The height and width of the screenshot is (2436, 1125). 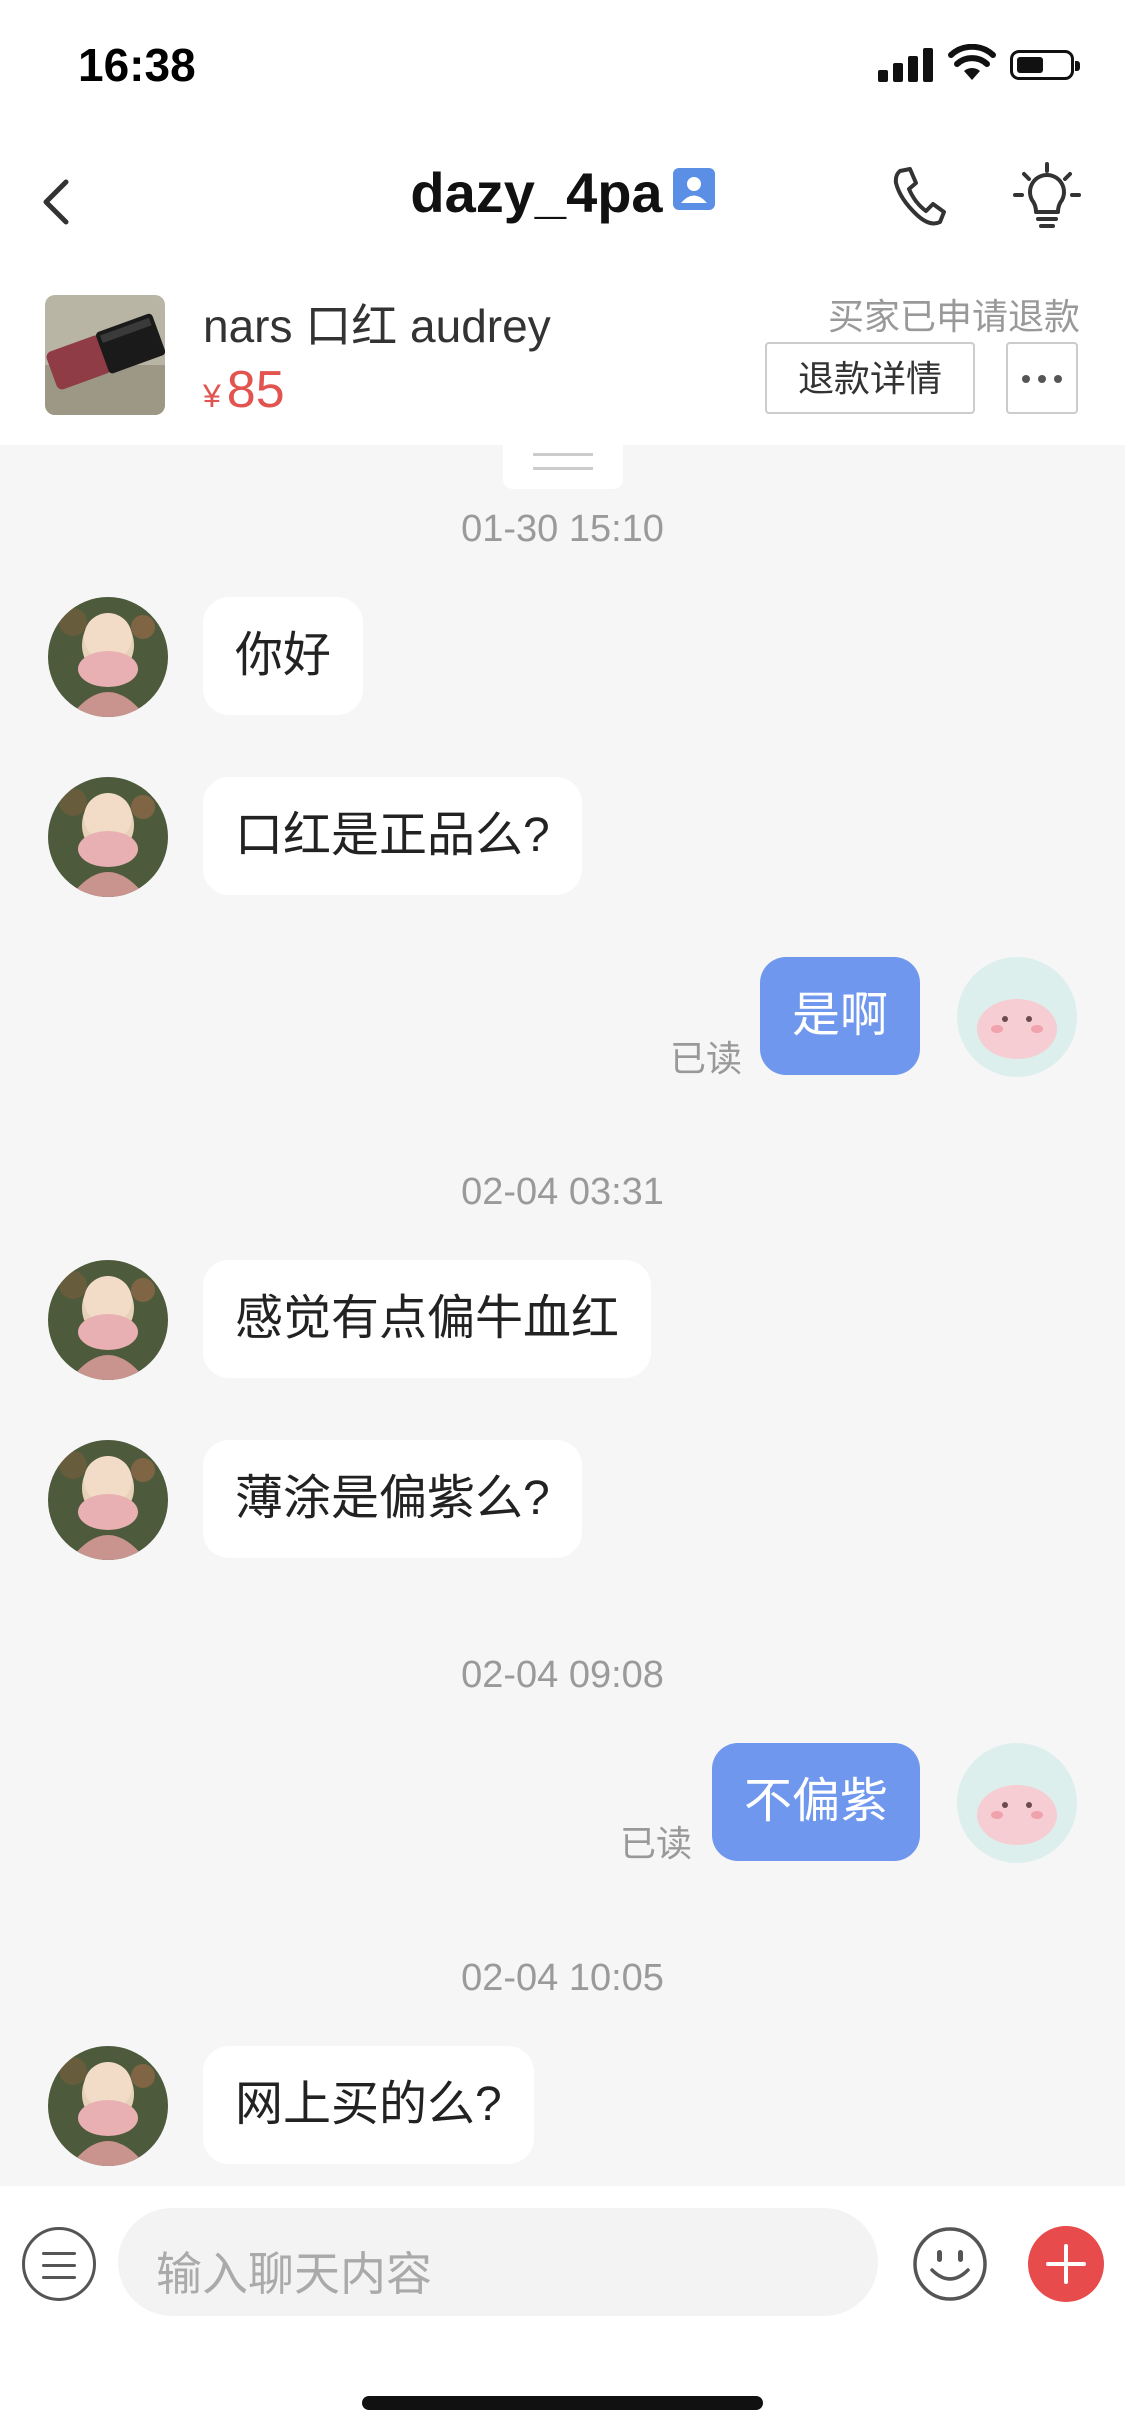 I want to click on lightbulb-icon, so click(x=1047, y=197).